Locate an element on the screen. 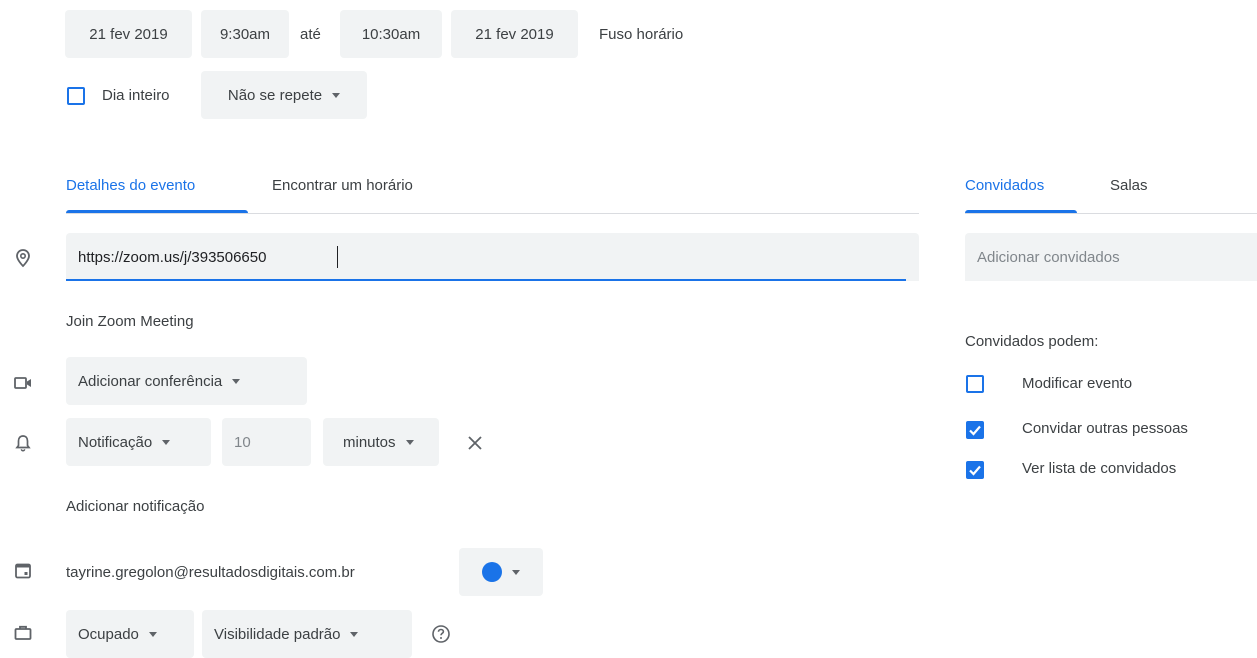 Image resolution: width=1257 pixels, height=658 pixels. permission-modify-checkbox is located at coordinates (975, 384).